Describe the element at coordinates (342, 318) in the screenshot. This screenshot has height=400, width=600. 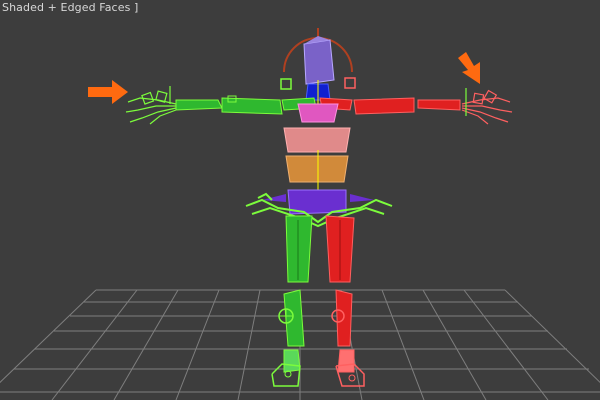
I see `right-shin` at that location.